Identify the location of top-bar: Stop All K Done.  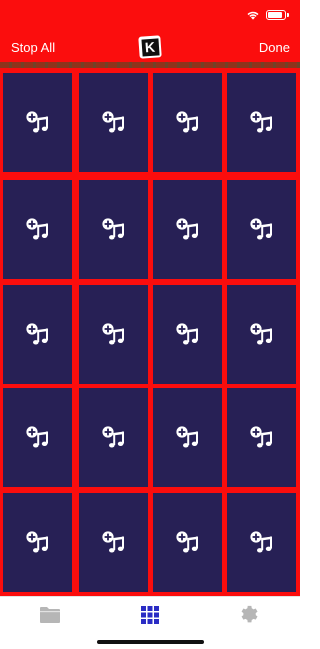
(150, 34).